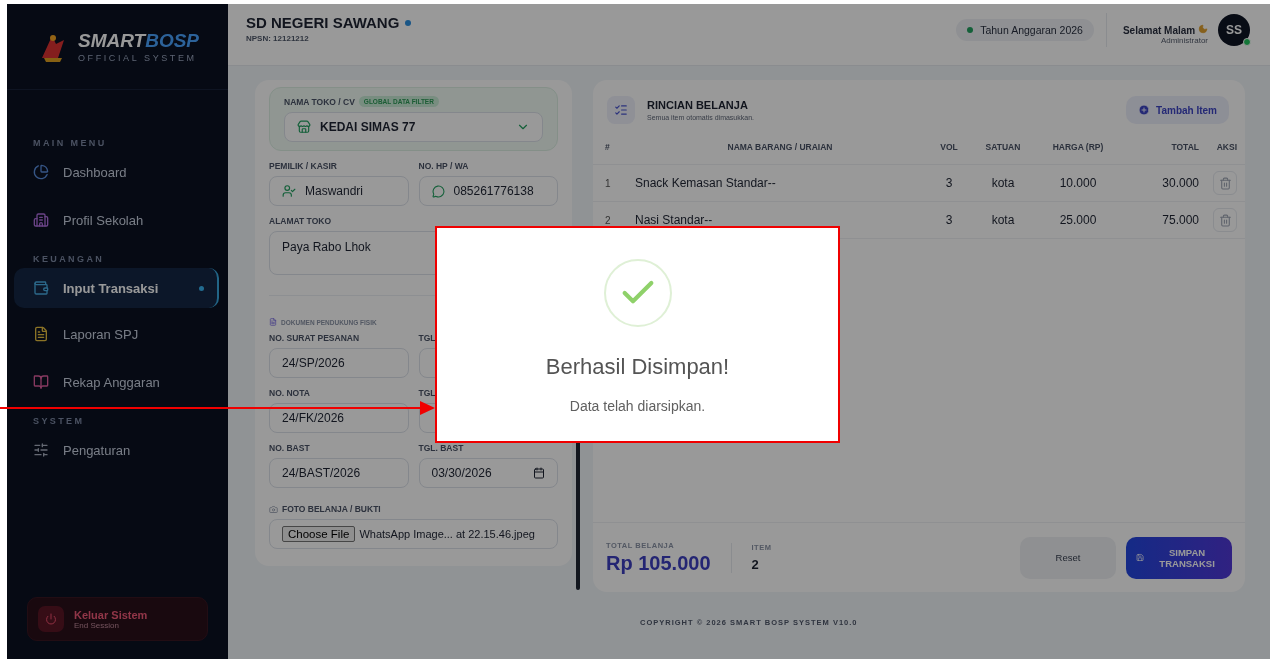 The width and height of the screenshot is (1277, 659). Describe the element at coordinates (1183, 40) in the screenshot. I see `user-role: Administrator` at that location.